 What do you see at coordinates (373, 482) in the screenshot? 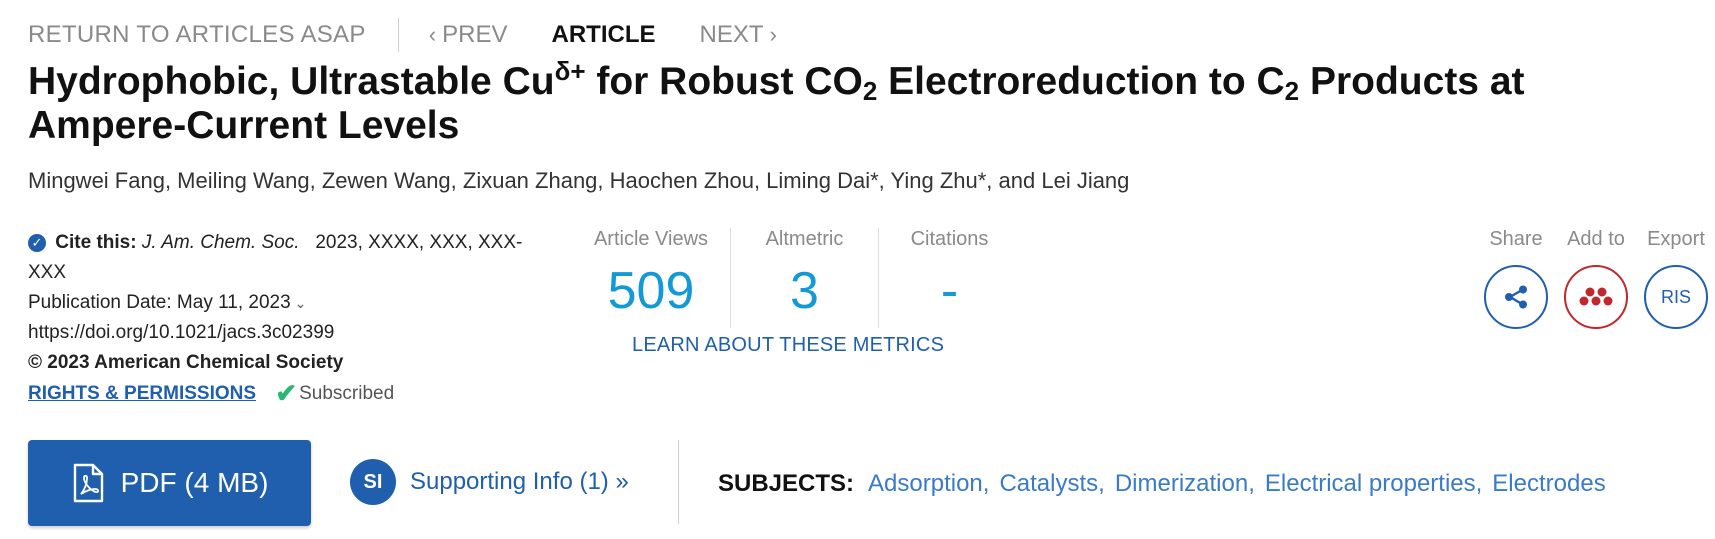
I see `si-badge-icon: SI` at bounding box center [373, 482].